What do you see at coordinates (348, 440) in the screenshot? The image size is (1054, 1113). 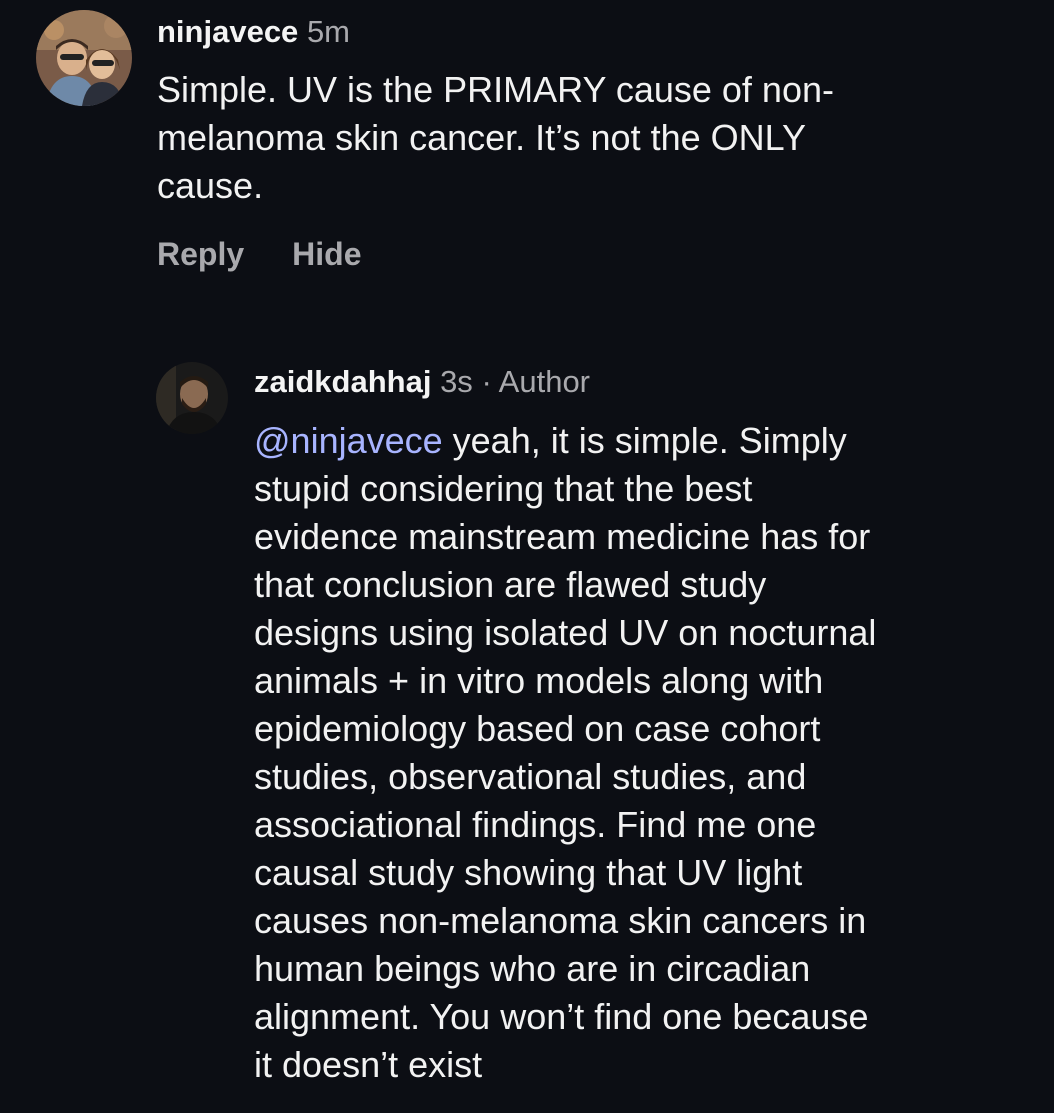 I see `mention-link: @ninjavece` at bounding box center [348, 440].